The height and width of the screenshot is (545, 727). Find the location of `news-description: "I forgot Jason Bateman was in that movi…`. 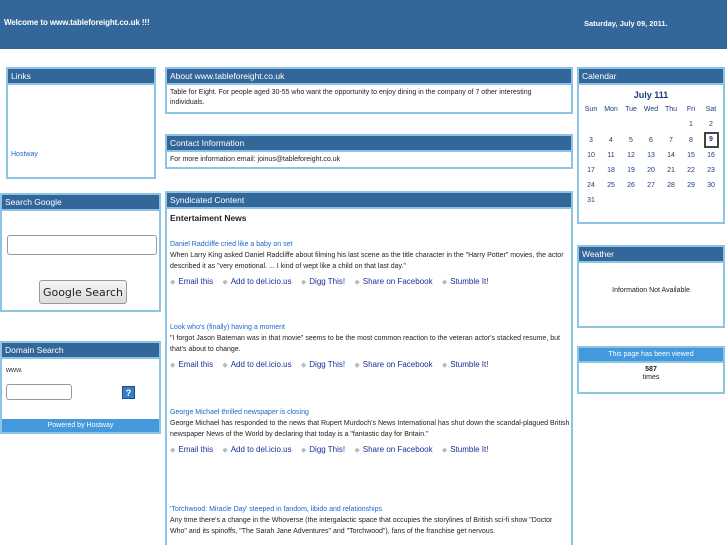

news-description: "I forgot Jason Bateman was in that movi… is located at coordinates (365, 344).